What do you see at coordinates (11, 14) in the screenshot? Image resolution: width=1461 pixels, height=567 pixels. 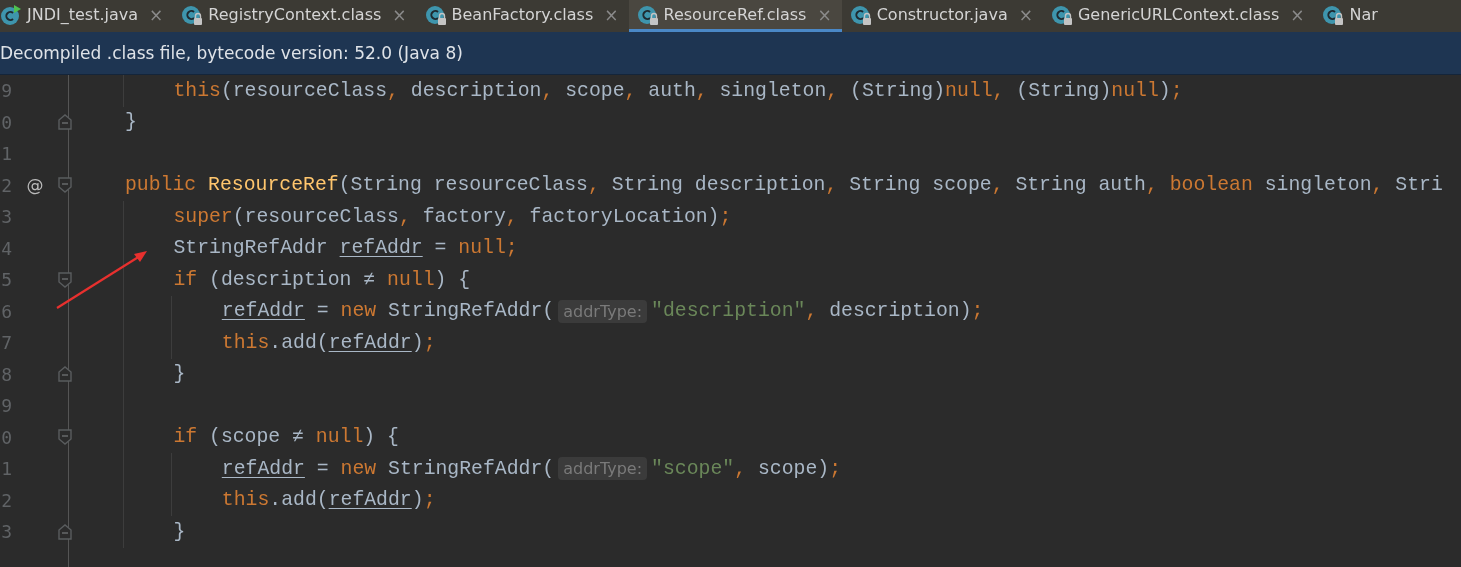 I see `java-class-run-icon` at bounding box center [11, 14].